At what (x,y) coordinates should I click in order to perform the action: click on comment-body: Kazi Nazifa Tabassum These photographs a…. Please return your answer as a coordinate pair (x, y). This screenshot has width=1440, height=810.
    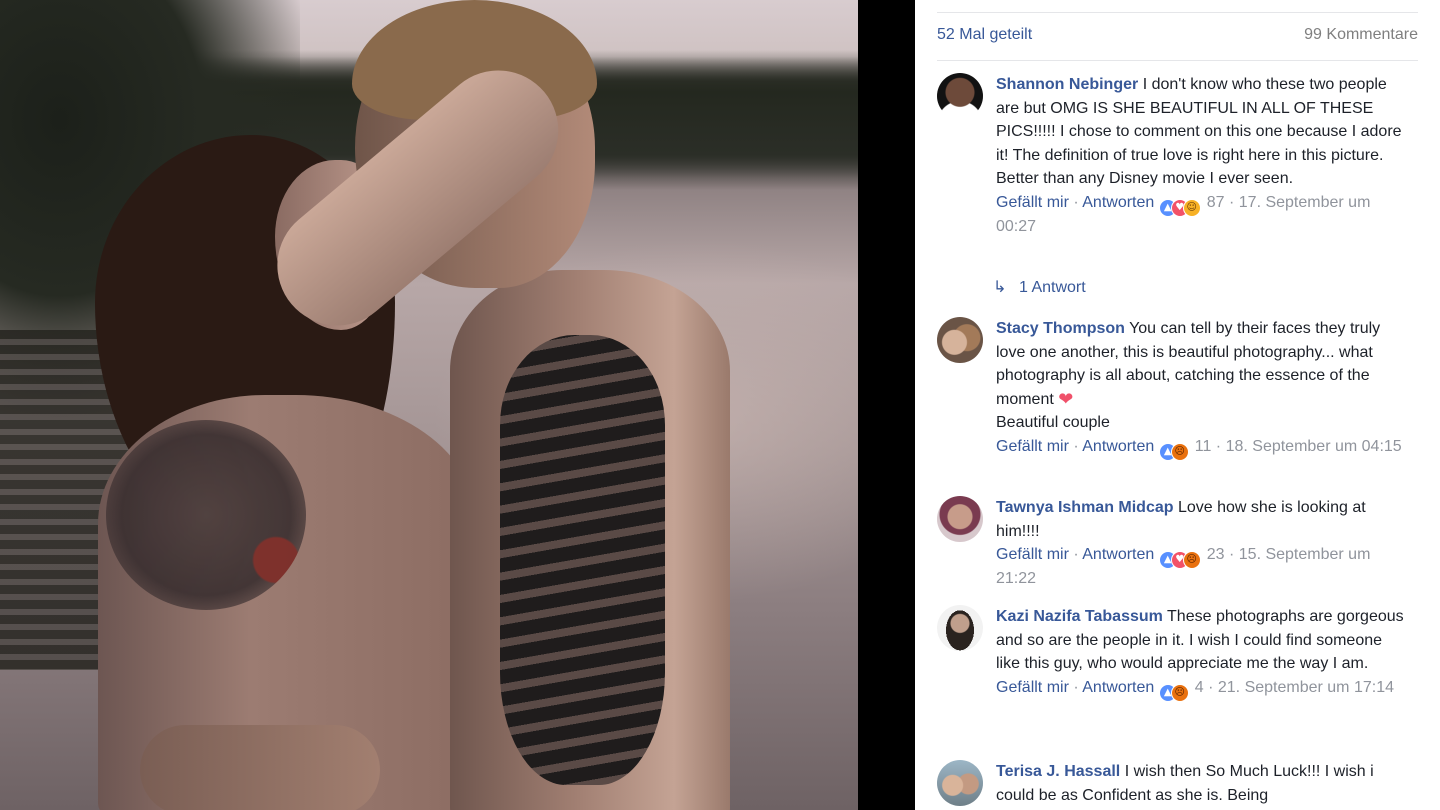
    Looking at the image, I should click on (1201, 653).